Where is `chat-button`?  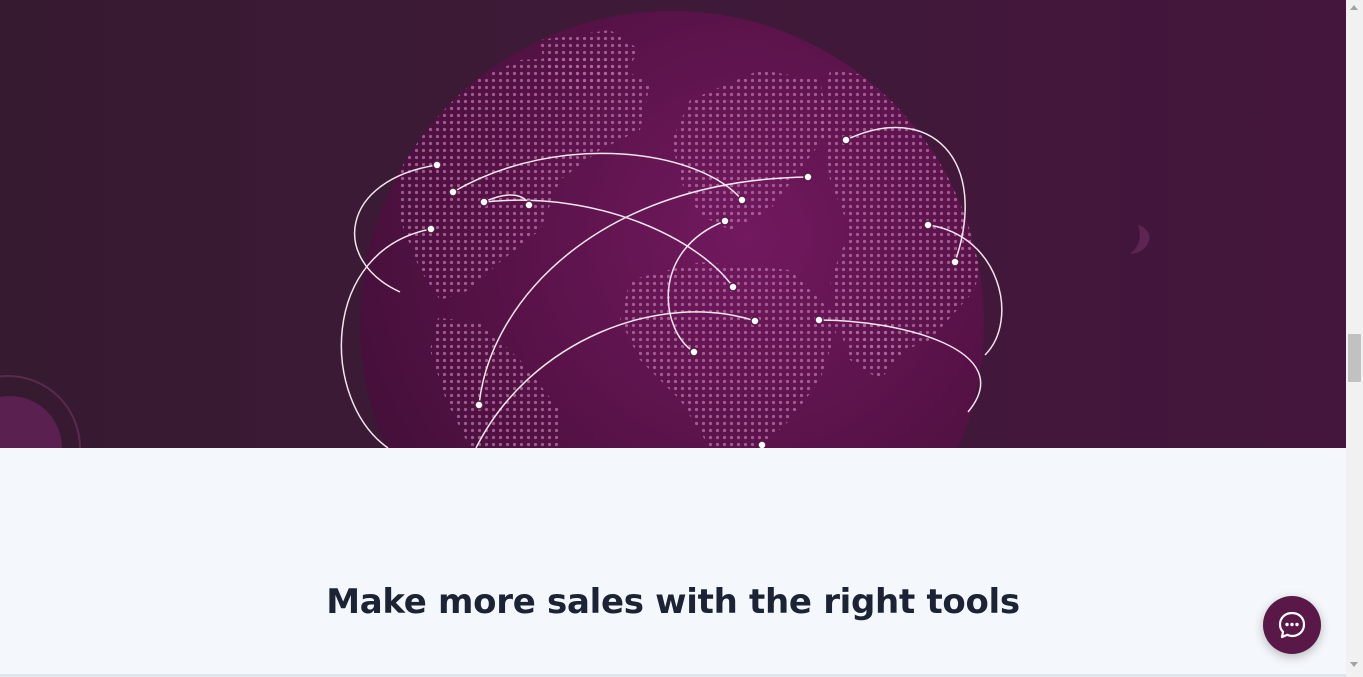 chat-button is located at coordinates (1292, 625).